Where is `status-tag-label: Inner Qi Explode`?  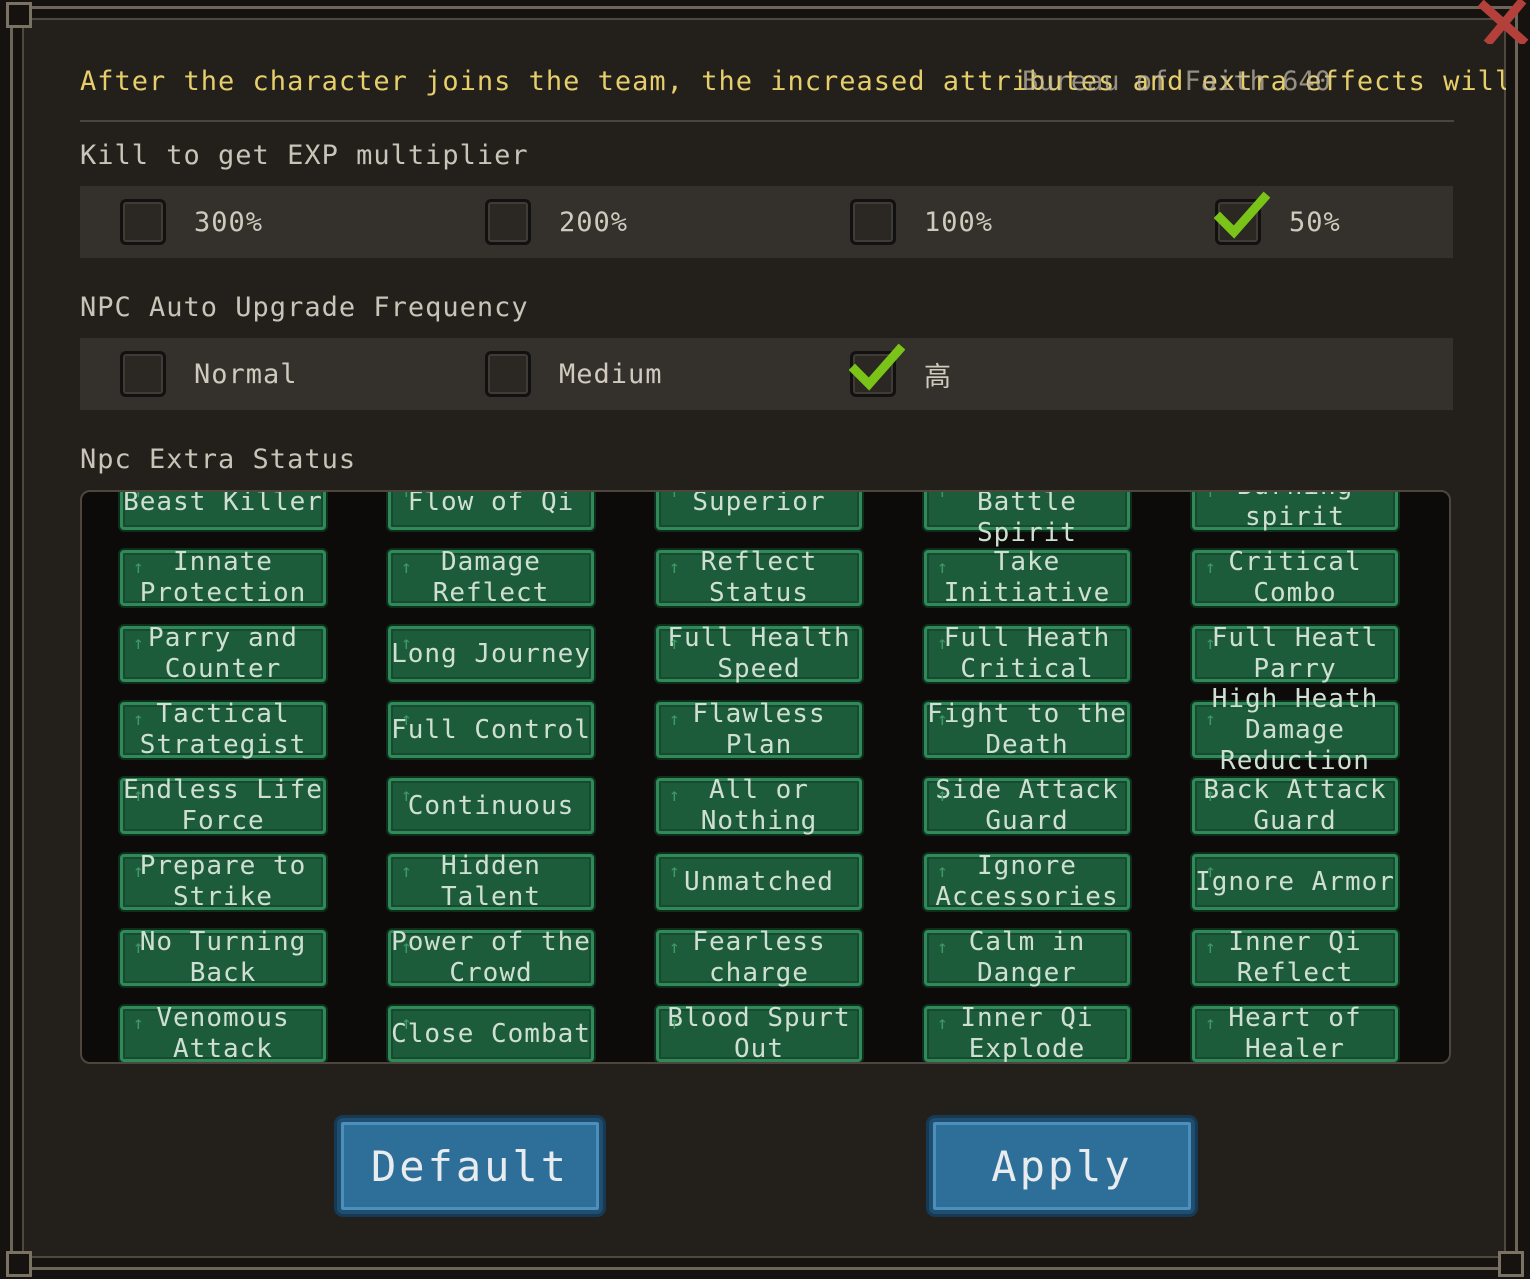 status-tag-label: Inner Qi Explode is located at coordinates (1027, 1033).